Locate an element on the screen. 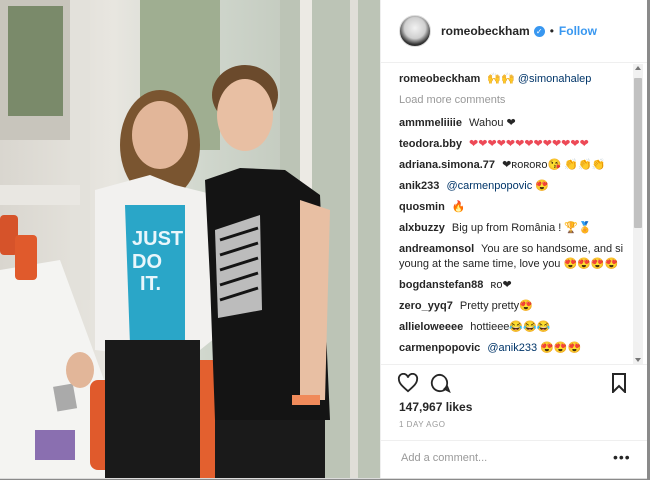  comment-row: adriana.simona.77 ❤ʀᴏʀᴏʀᴏ😘 👏👏👏 is located at coordinates (515, 165).